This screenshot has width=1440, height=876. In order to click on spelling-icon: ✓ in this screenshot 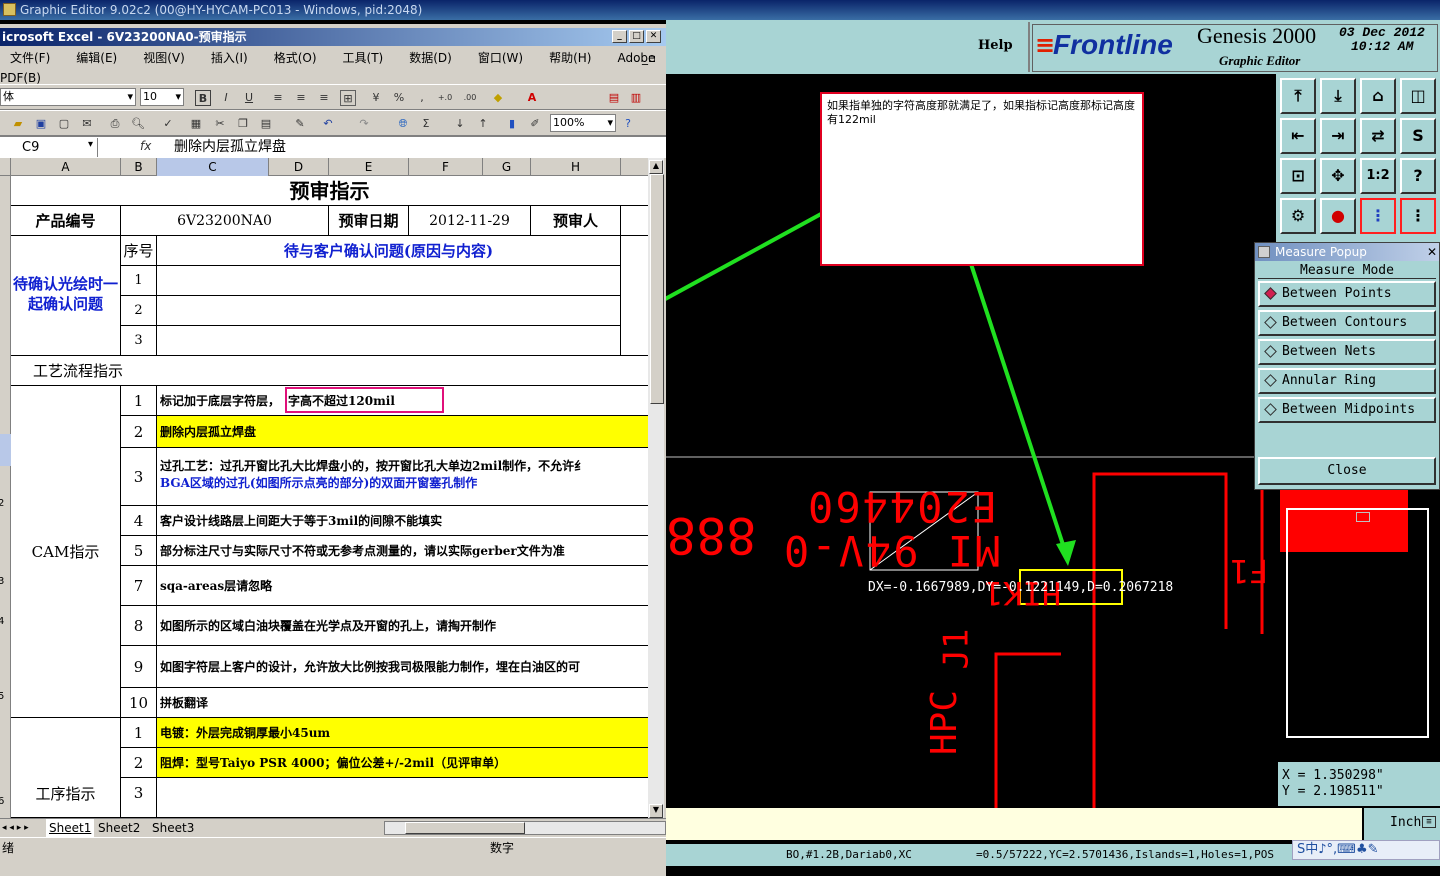, I will do `click(168, 124)`.